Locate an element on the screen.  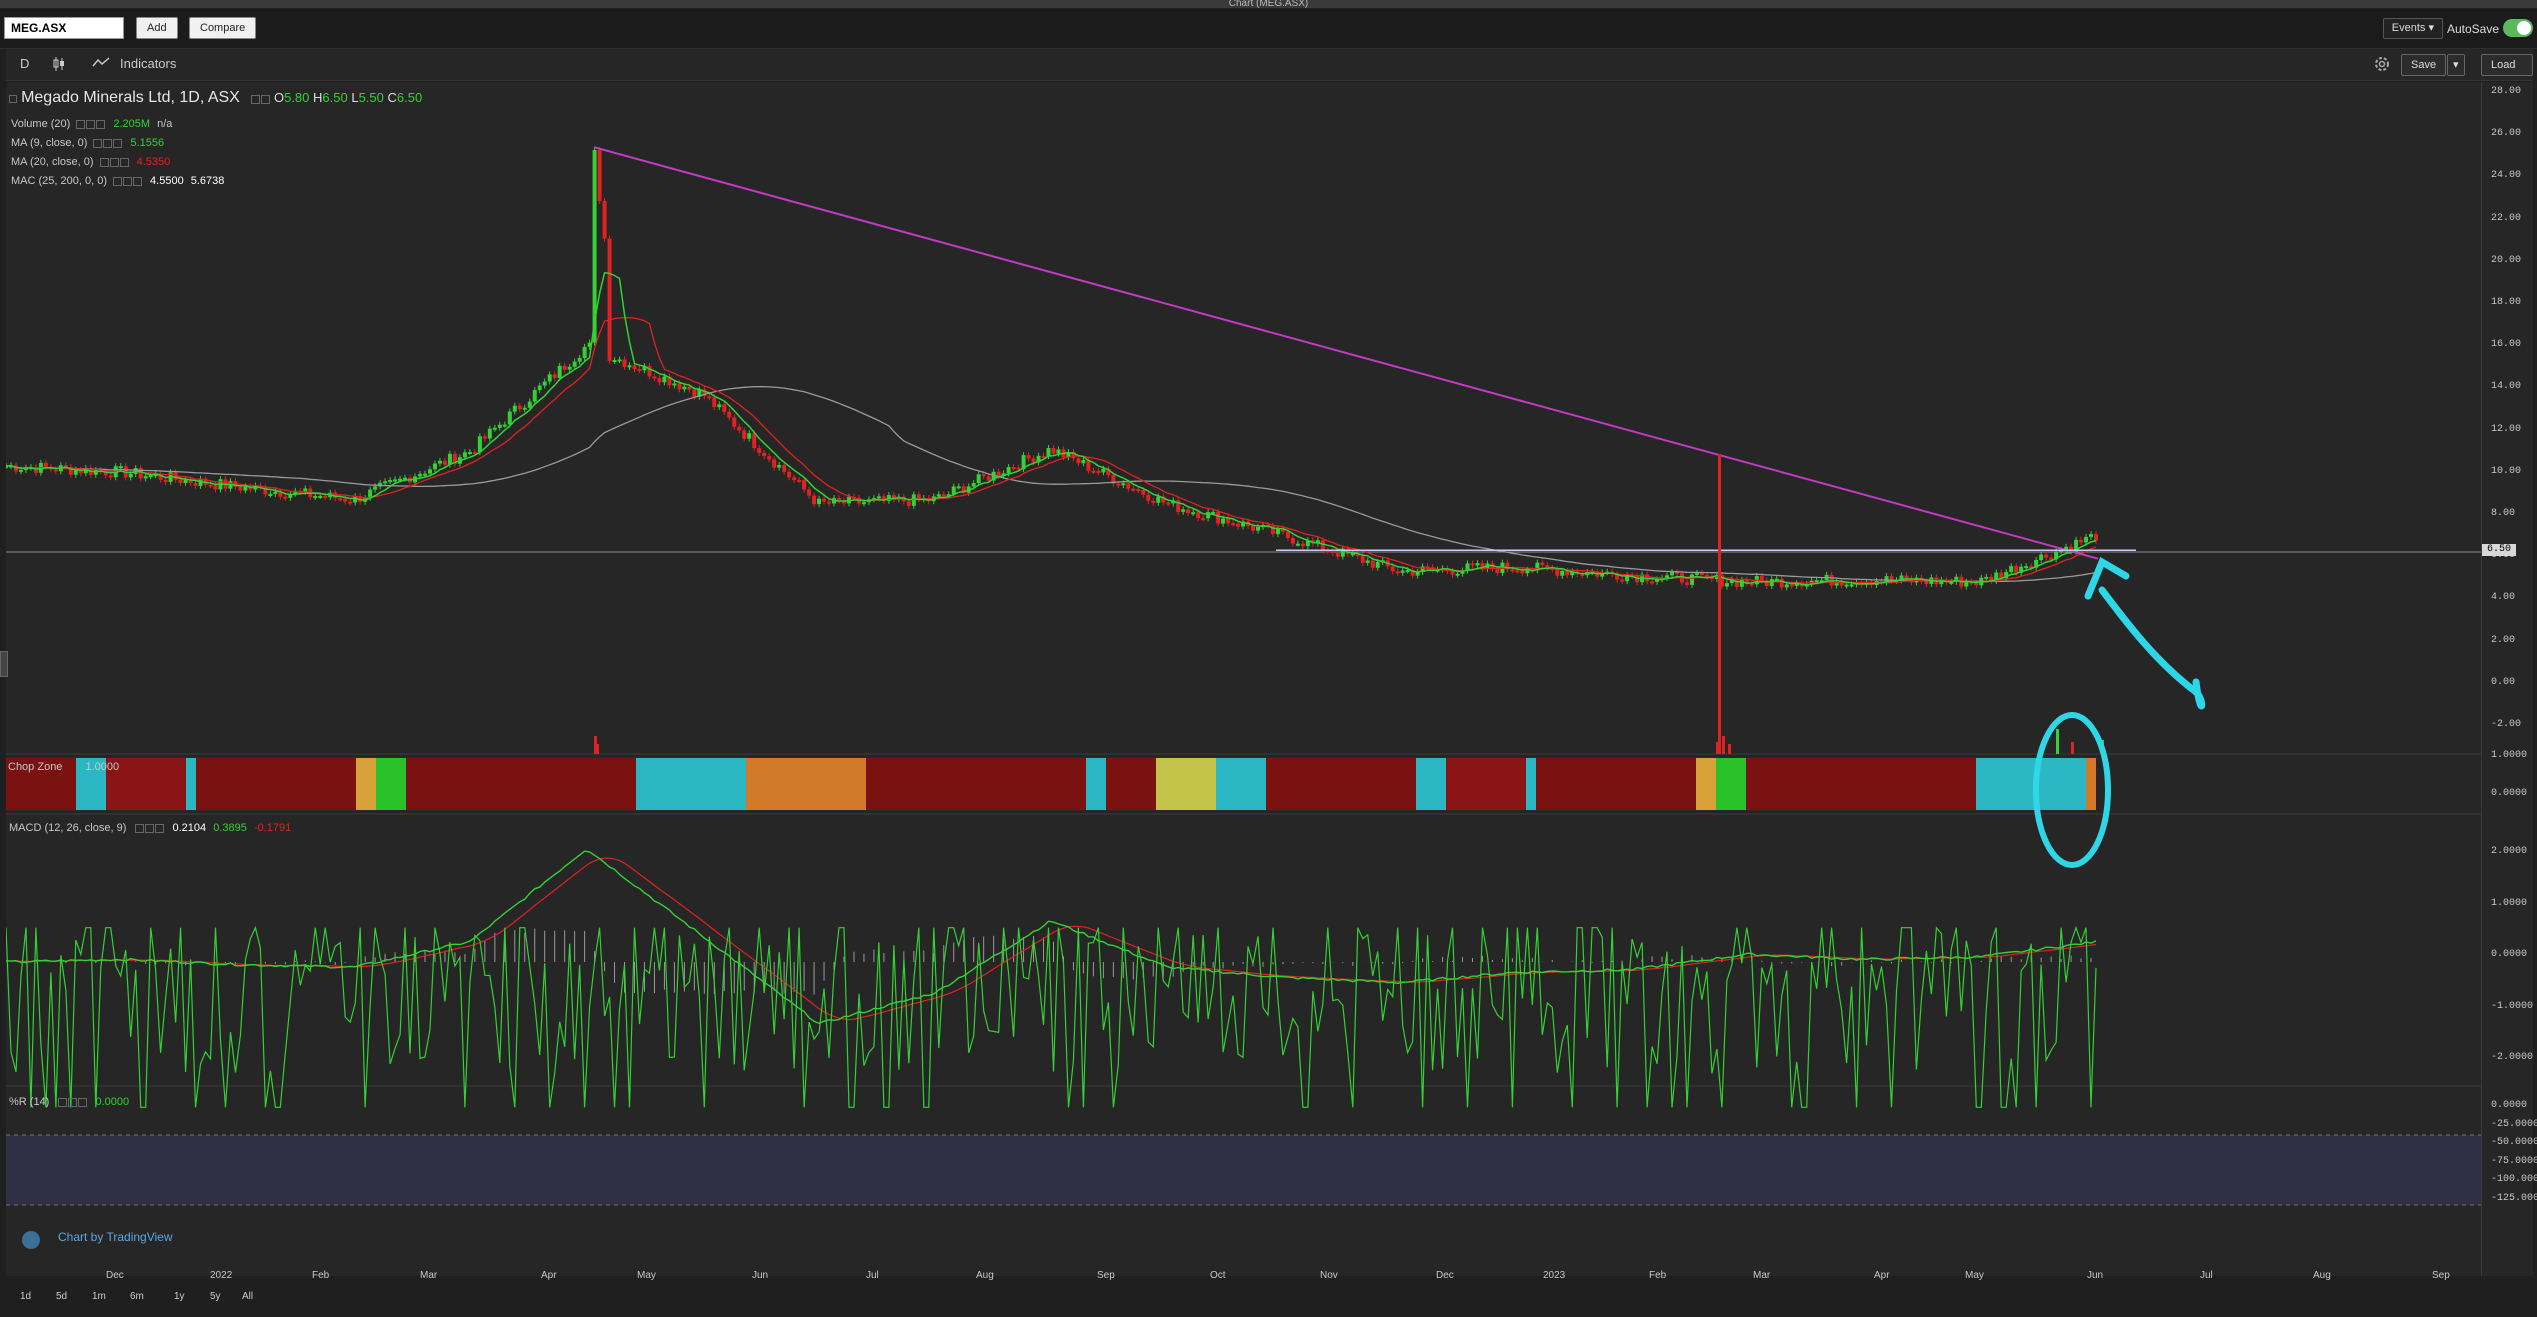
indicator-legend: MAC (25, 200, 0, 0) 4.5500 5.6738 is located at coordinates (117, 181).